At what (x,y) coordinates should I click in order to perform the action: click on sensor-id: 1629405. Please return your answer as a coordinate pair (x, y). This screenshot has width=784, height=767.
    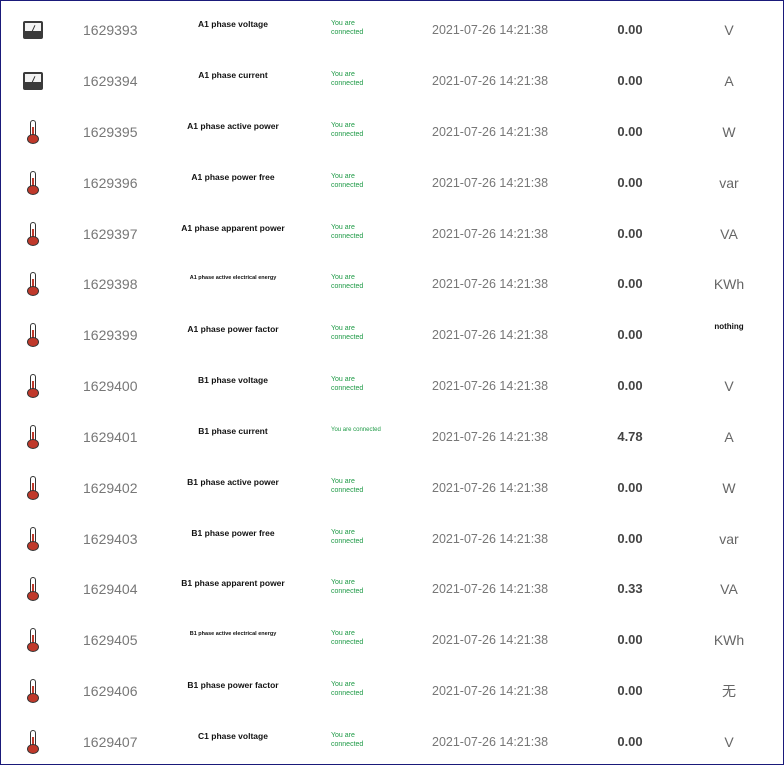
    Looking at the image, I should click on (110, 639).